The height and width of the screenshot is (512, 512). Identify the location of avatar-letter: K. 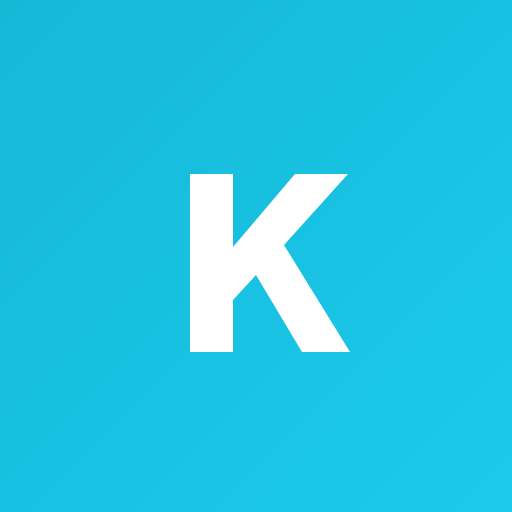
(270, 263).